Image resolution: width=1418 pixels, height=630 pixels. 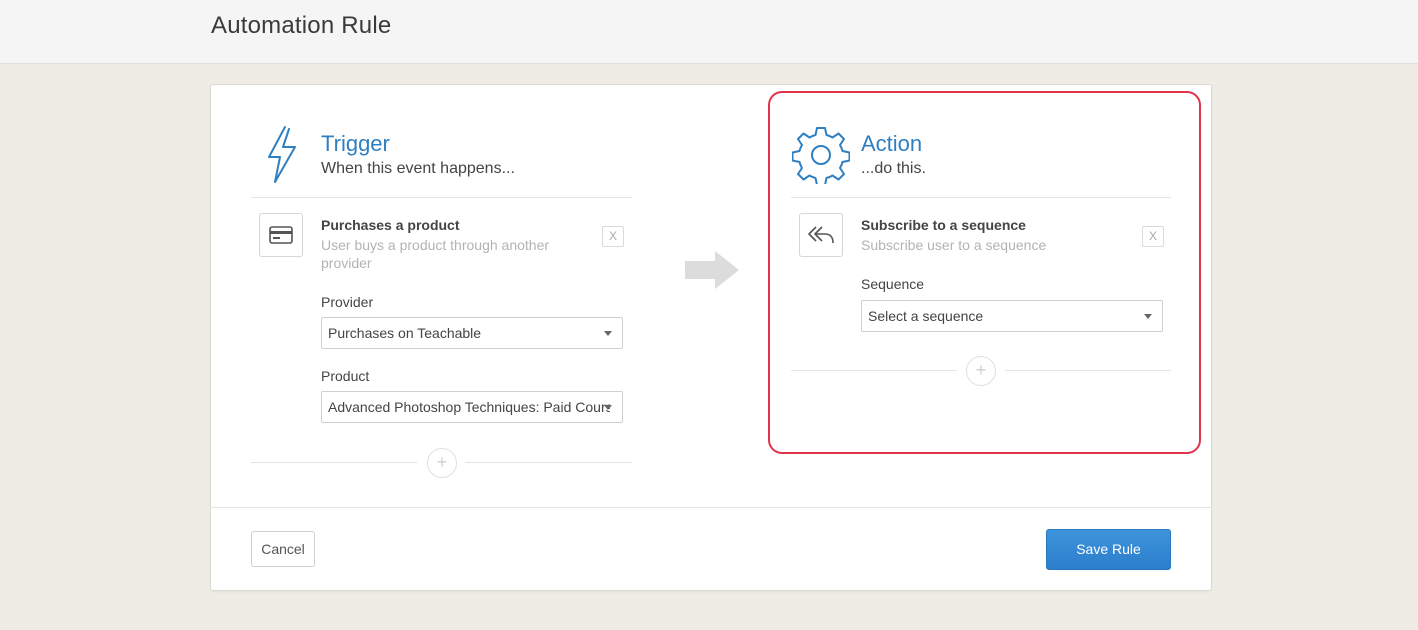 I want to click on footer-divider, so click(x=711, y=507).